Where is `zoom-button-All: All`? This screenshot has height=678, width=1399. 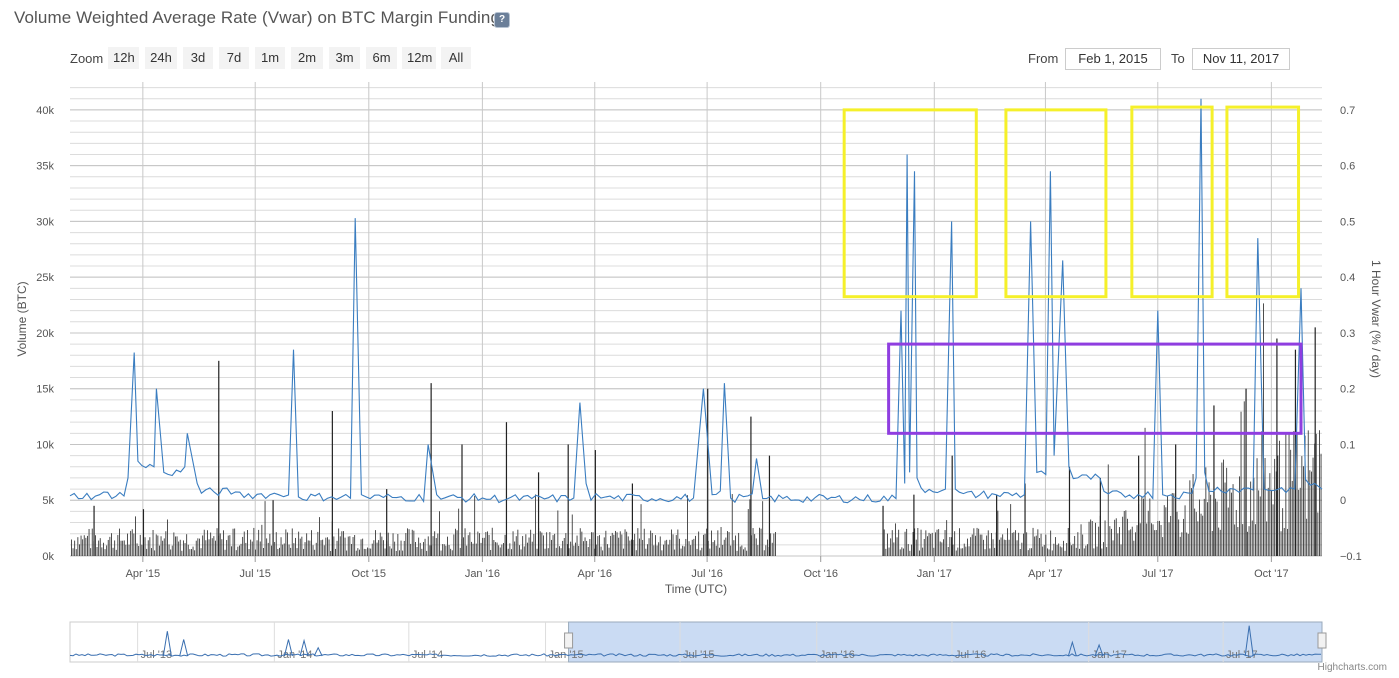 zoom-button-All: All is located at coordinates (456, 58).